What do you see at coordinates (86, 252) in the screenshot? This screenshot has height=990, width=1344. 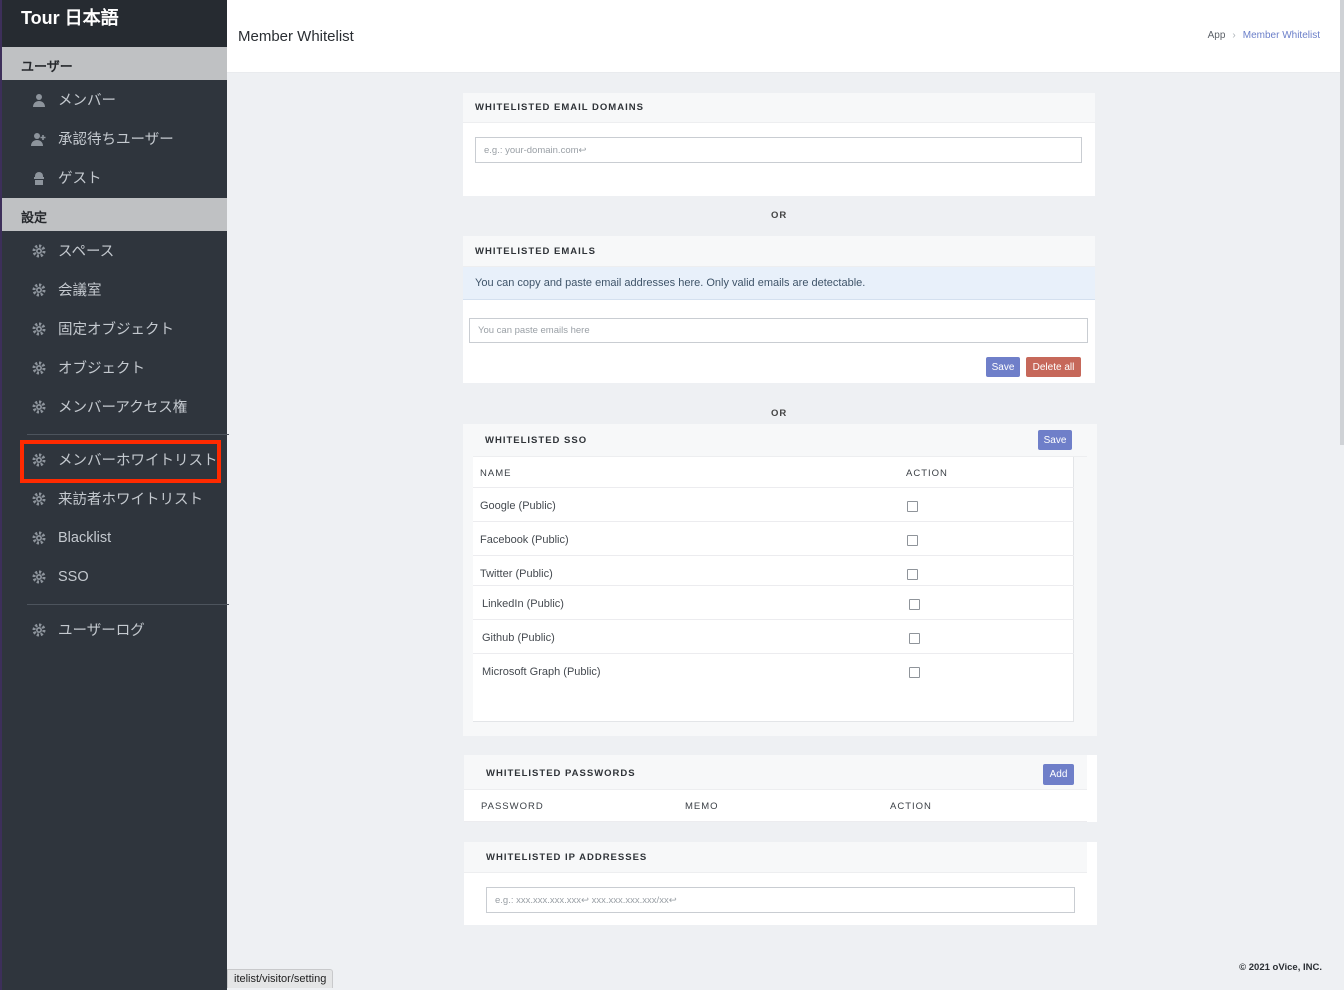 I see `sidebar-item-label: スペース` at bounding box center [86, 252].